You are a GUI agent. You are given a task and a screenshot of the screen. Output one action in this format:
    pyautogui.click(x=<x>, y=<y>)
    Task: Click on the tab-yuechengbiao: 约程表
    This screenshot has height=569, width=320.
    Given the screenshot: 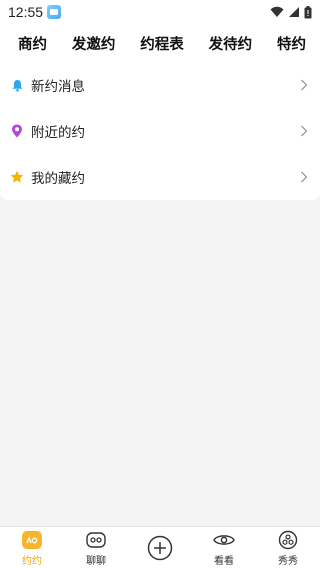 What is the action you would take?
    pyautogui.click(x=162, y=43)
    